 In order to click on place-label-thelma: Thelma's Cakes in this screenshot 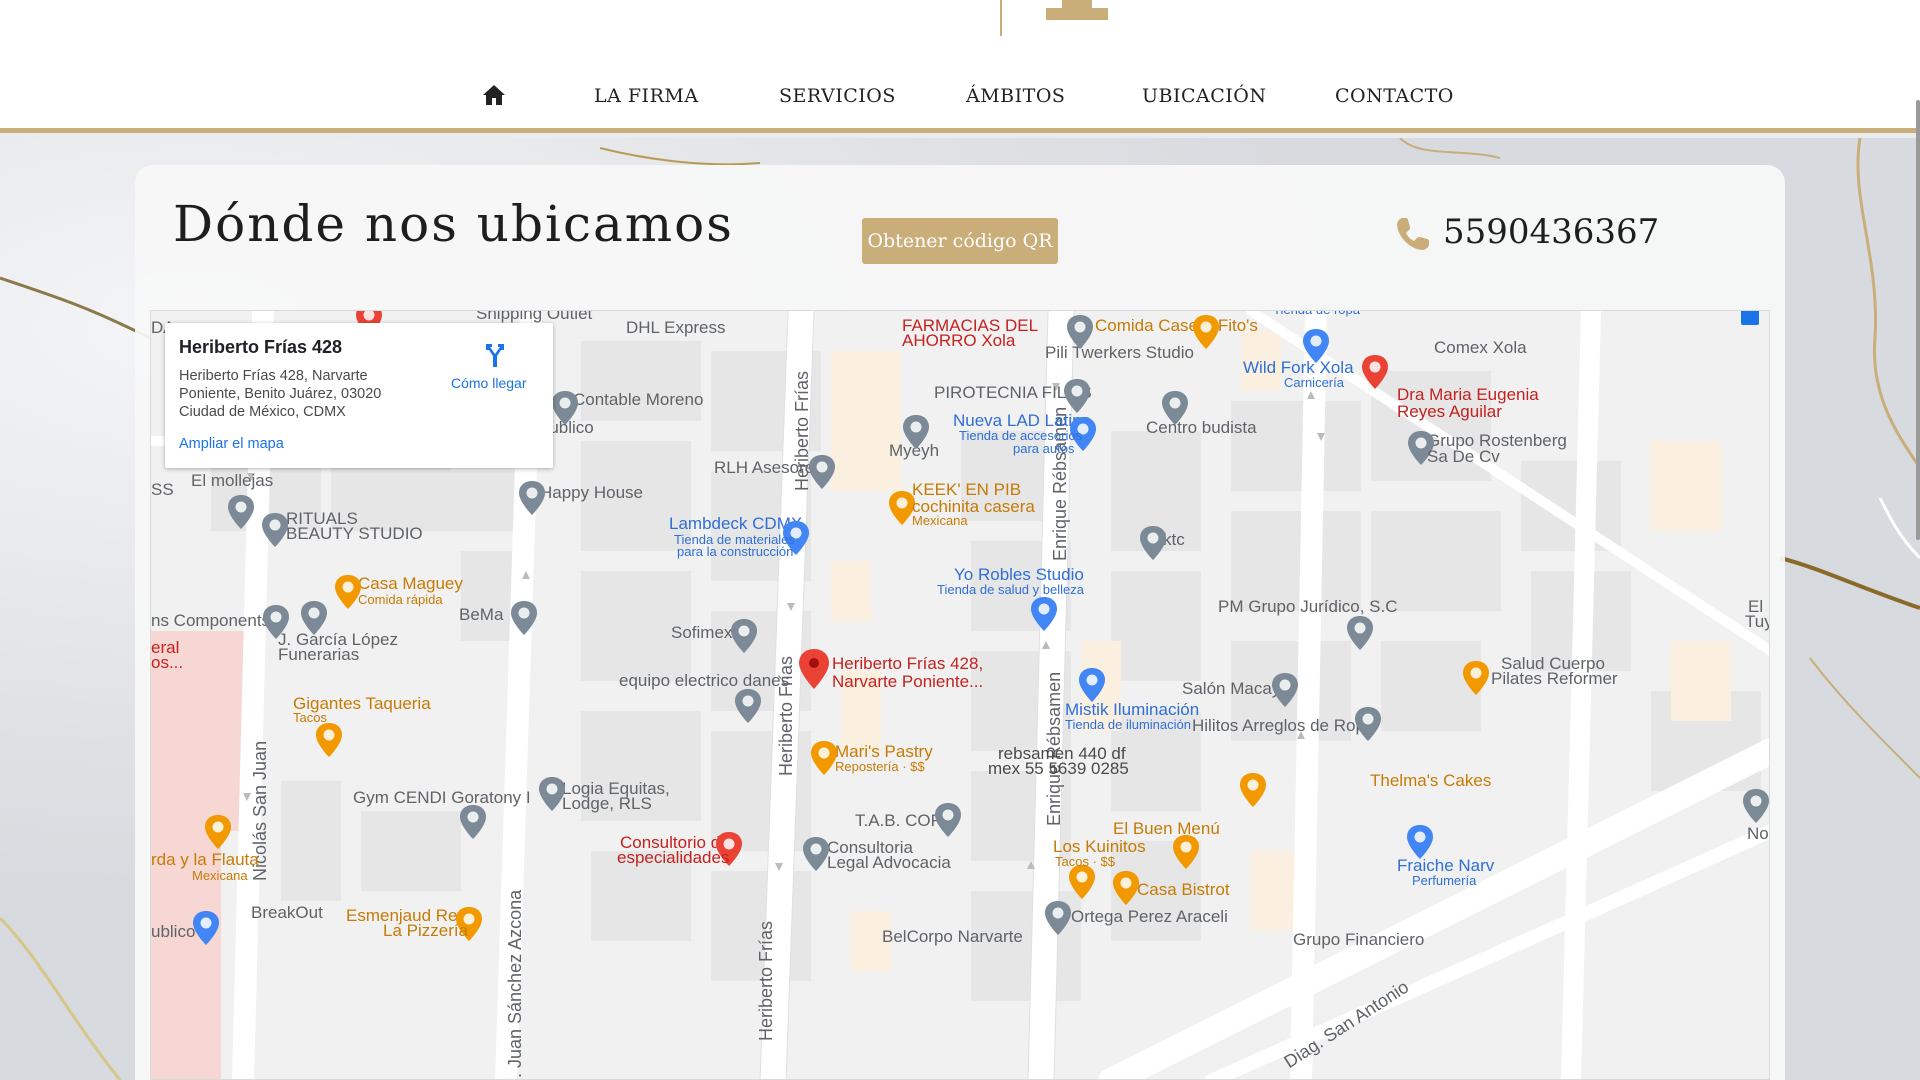, I will do `click(1430, 781)`.